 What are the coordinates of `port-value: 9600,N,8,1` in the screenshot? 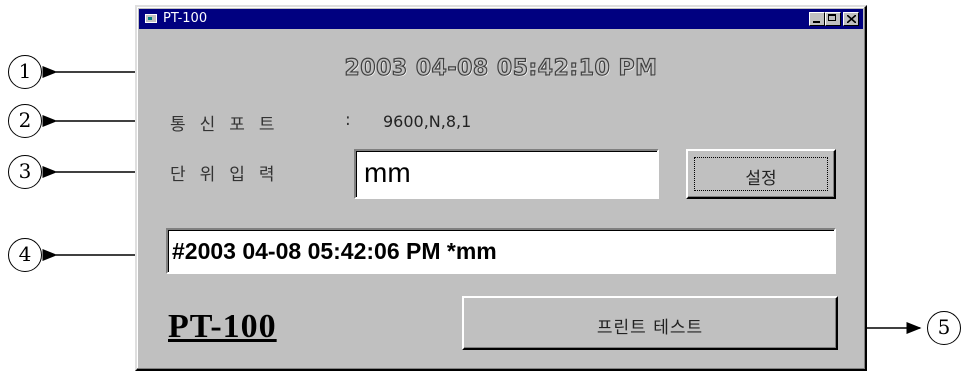 It's located at (427, 121).